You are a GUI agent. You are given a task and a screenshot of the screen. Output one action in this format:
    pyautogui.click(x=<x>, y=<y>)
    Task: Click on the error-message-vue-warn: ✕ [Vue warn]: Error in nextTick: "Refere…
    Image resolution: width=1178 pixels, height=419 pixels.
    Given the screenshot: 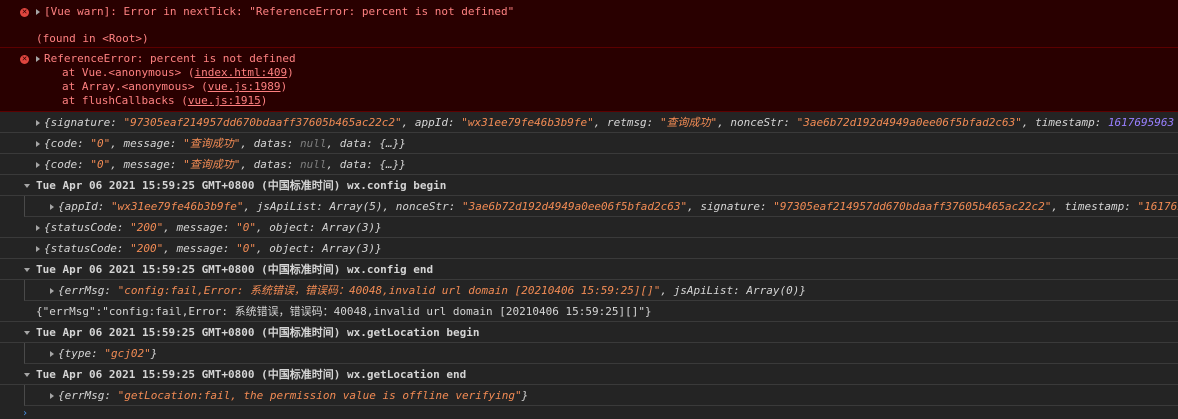 What is the action you would take?
    pyautogui.click(x=589, y=24)
    